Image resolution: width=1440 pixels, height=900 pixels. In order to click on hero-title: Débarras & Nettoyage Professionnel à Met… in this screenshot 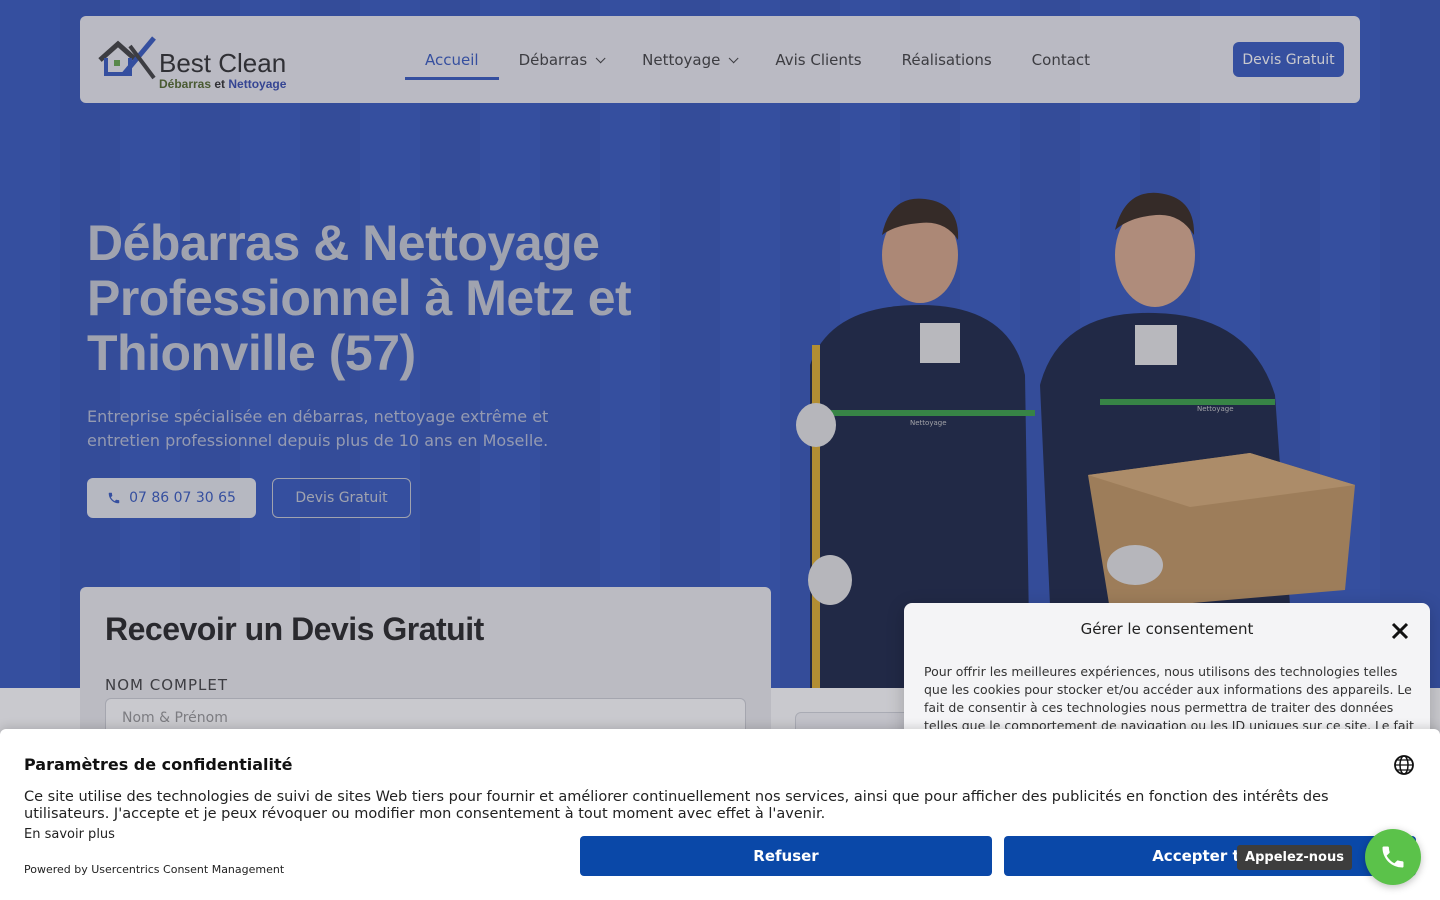, I will do `click(359, 298)`.